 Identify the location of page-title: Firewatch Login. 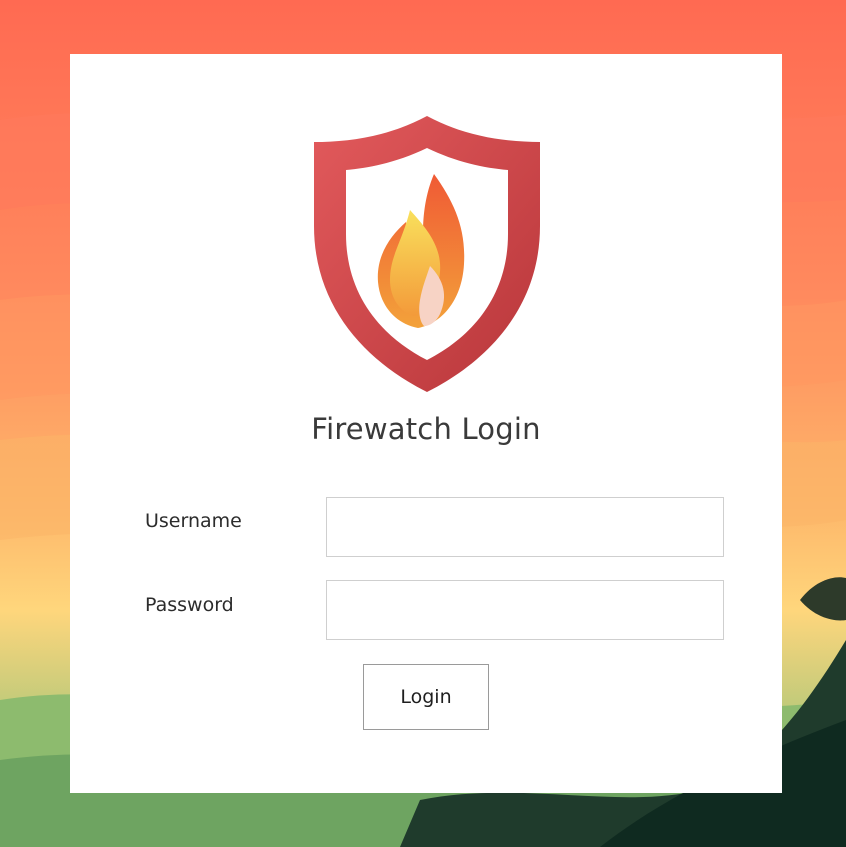
(426, 429).